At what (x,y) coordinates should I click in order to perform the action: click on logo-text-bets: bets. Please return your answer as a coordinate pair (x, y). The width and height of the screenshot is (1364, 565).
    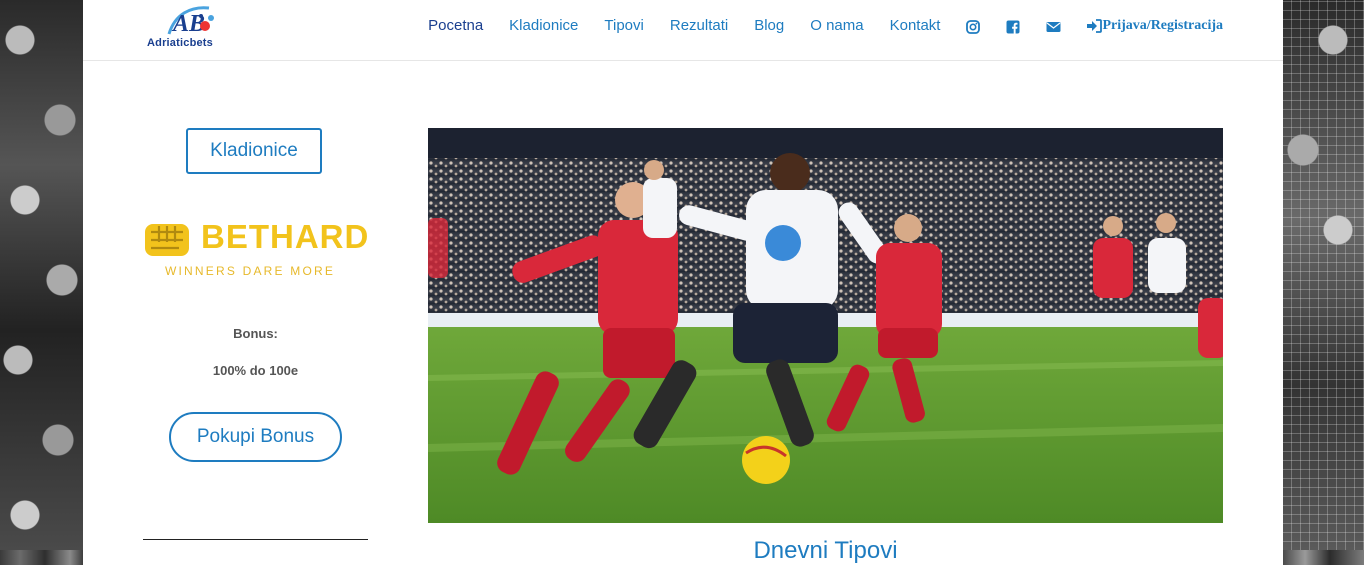
    Looking at the image, I should click on (201, 43).